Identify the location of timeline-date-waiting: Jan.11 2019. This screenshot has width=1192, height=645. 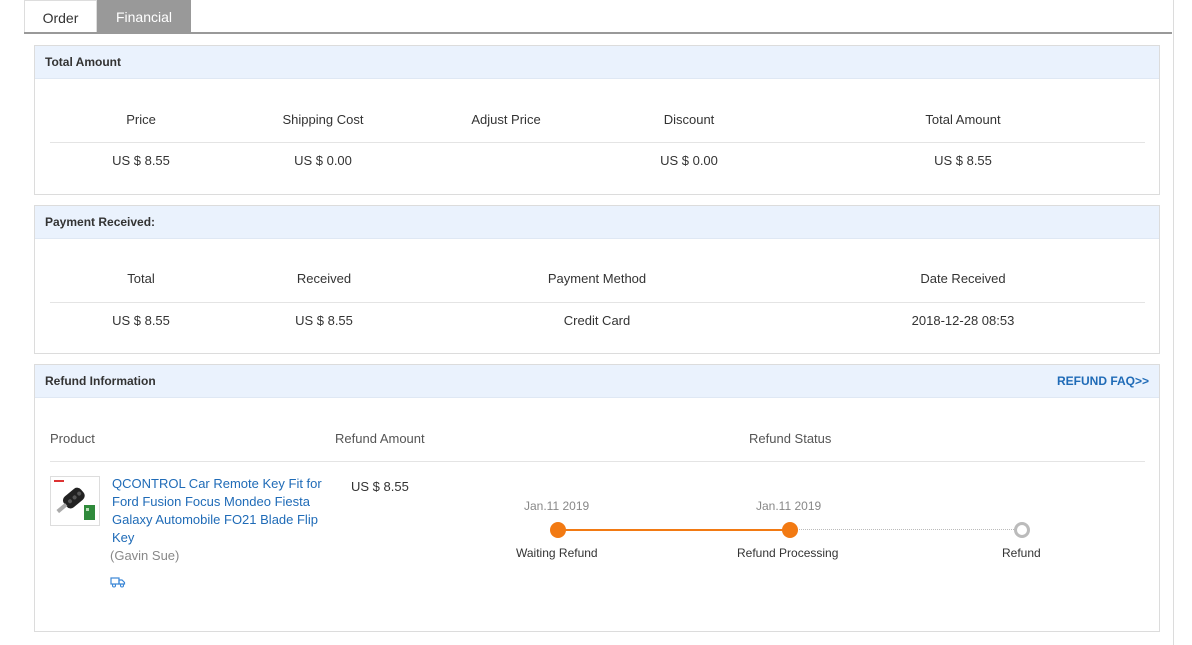
(557, 506).